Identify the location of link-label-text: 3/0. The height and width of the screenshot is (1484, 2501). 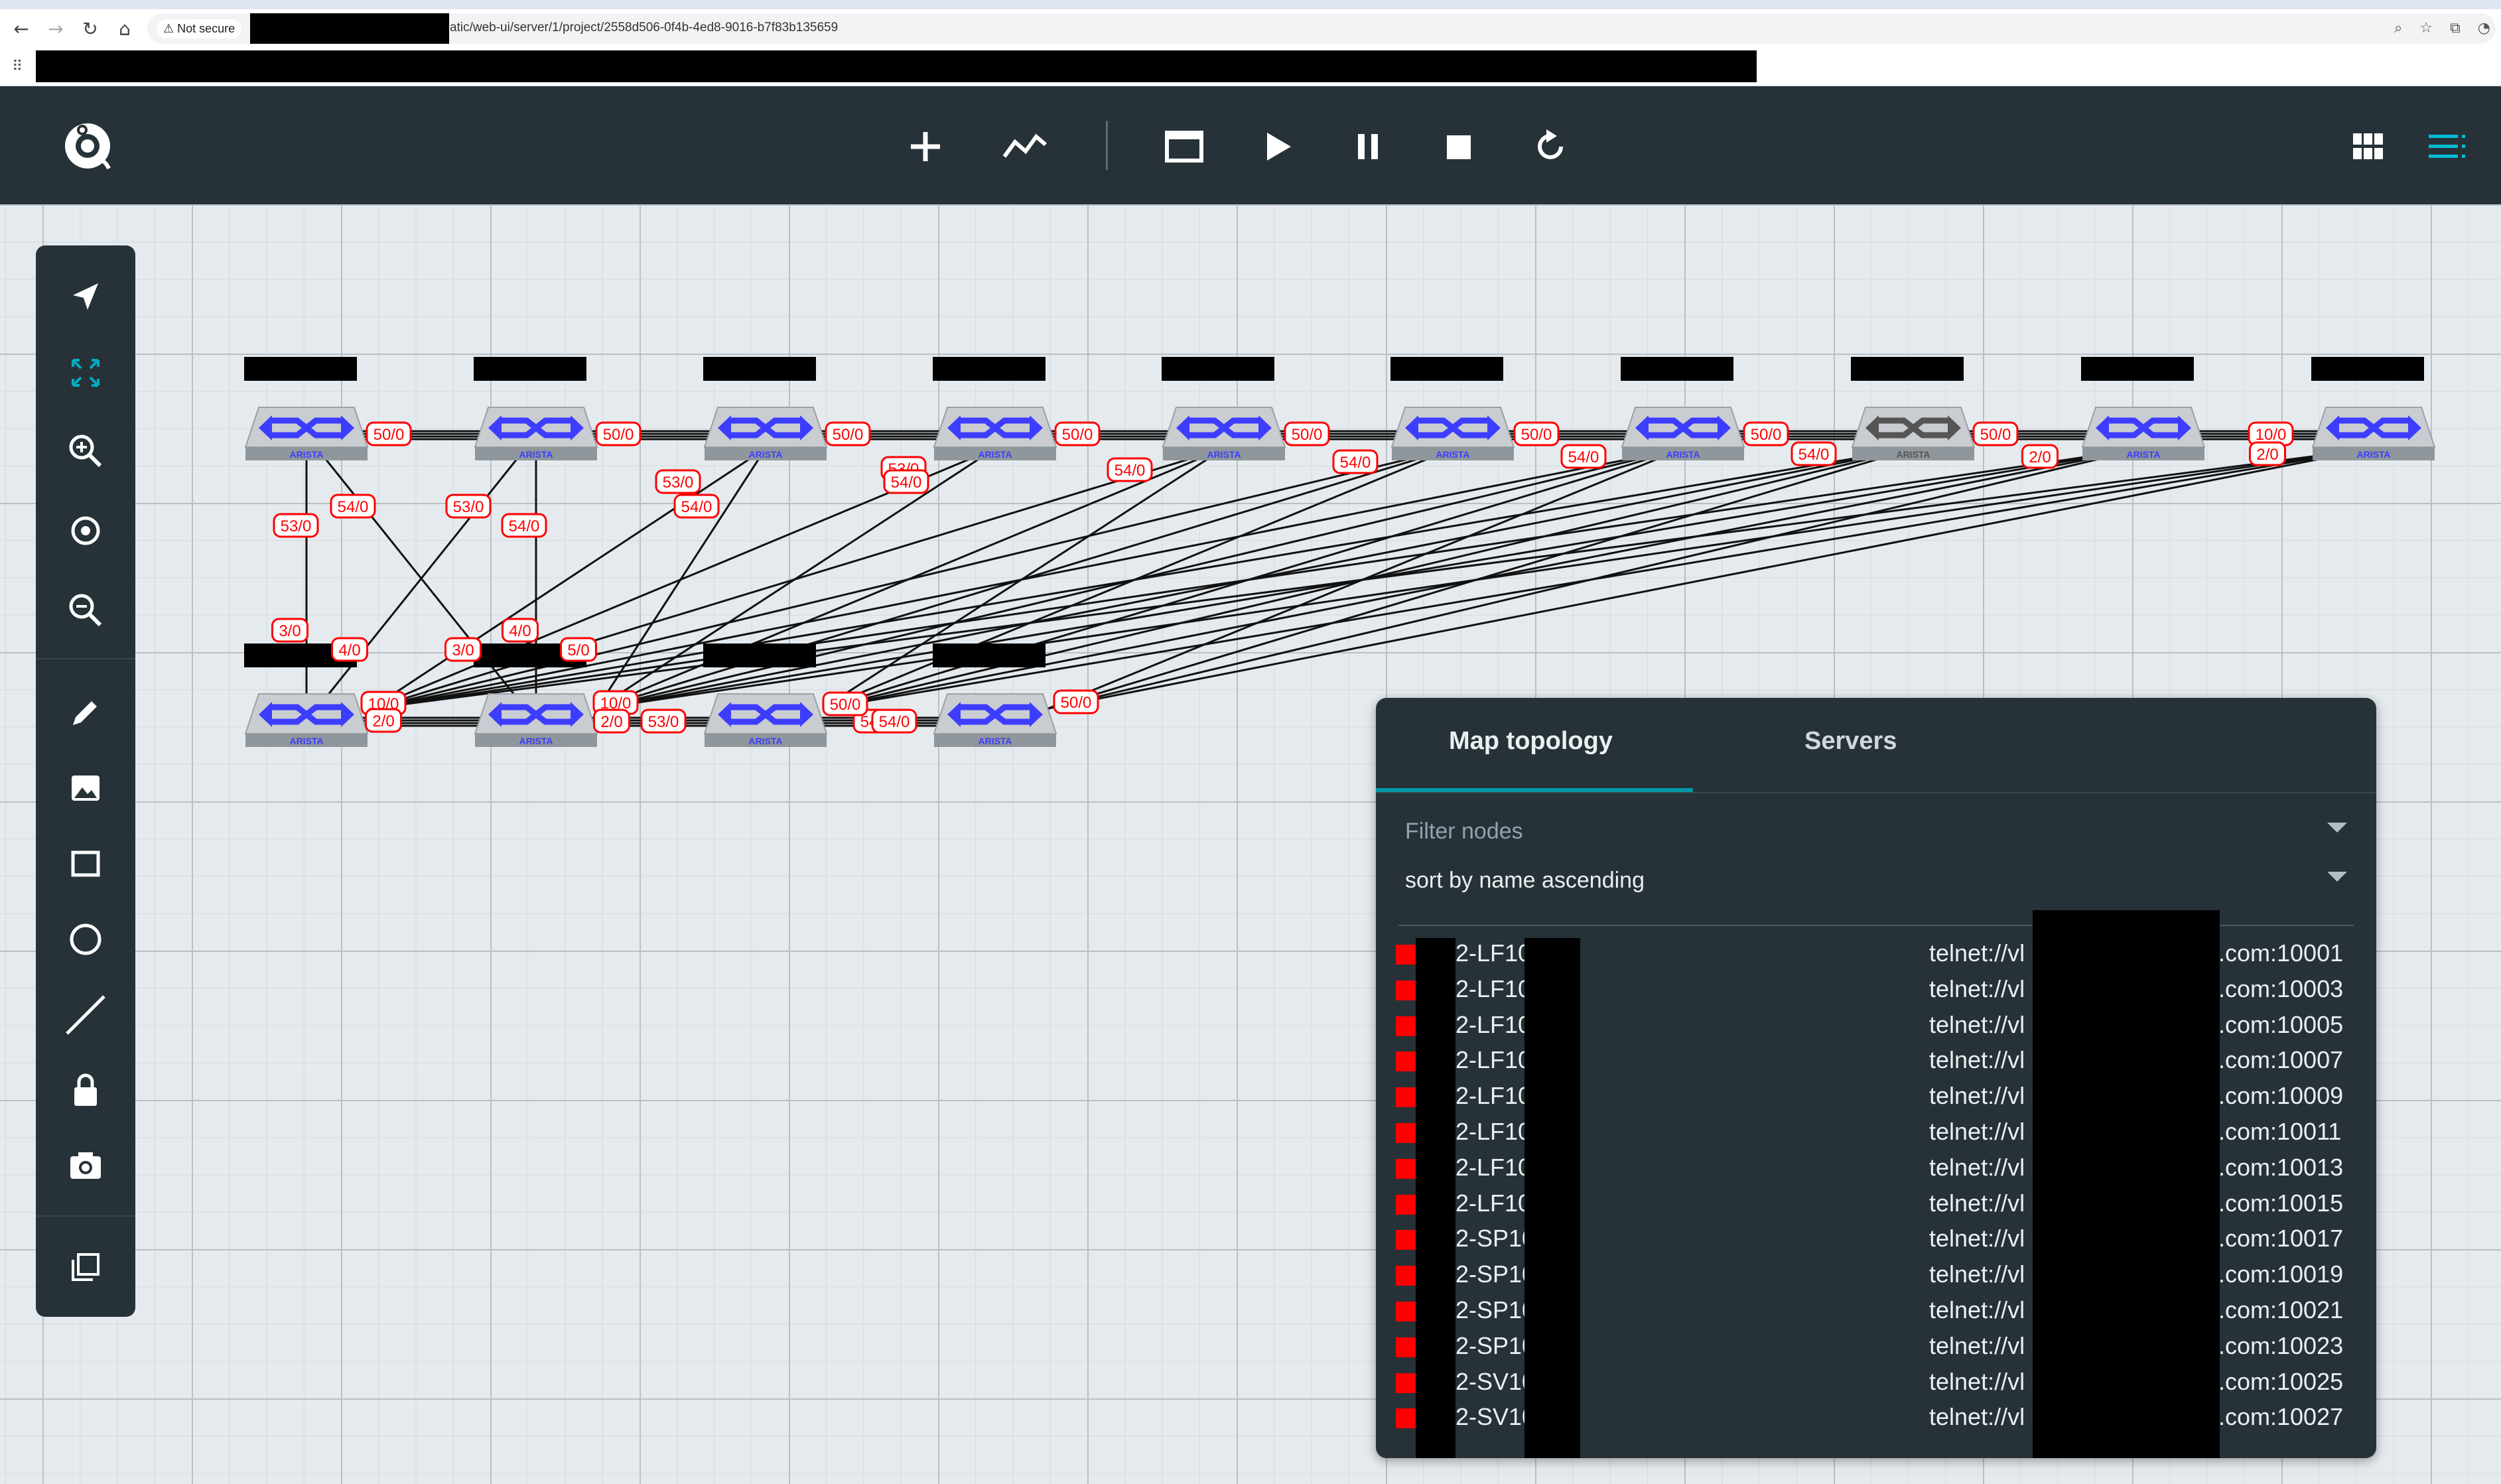
(463, 650).